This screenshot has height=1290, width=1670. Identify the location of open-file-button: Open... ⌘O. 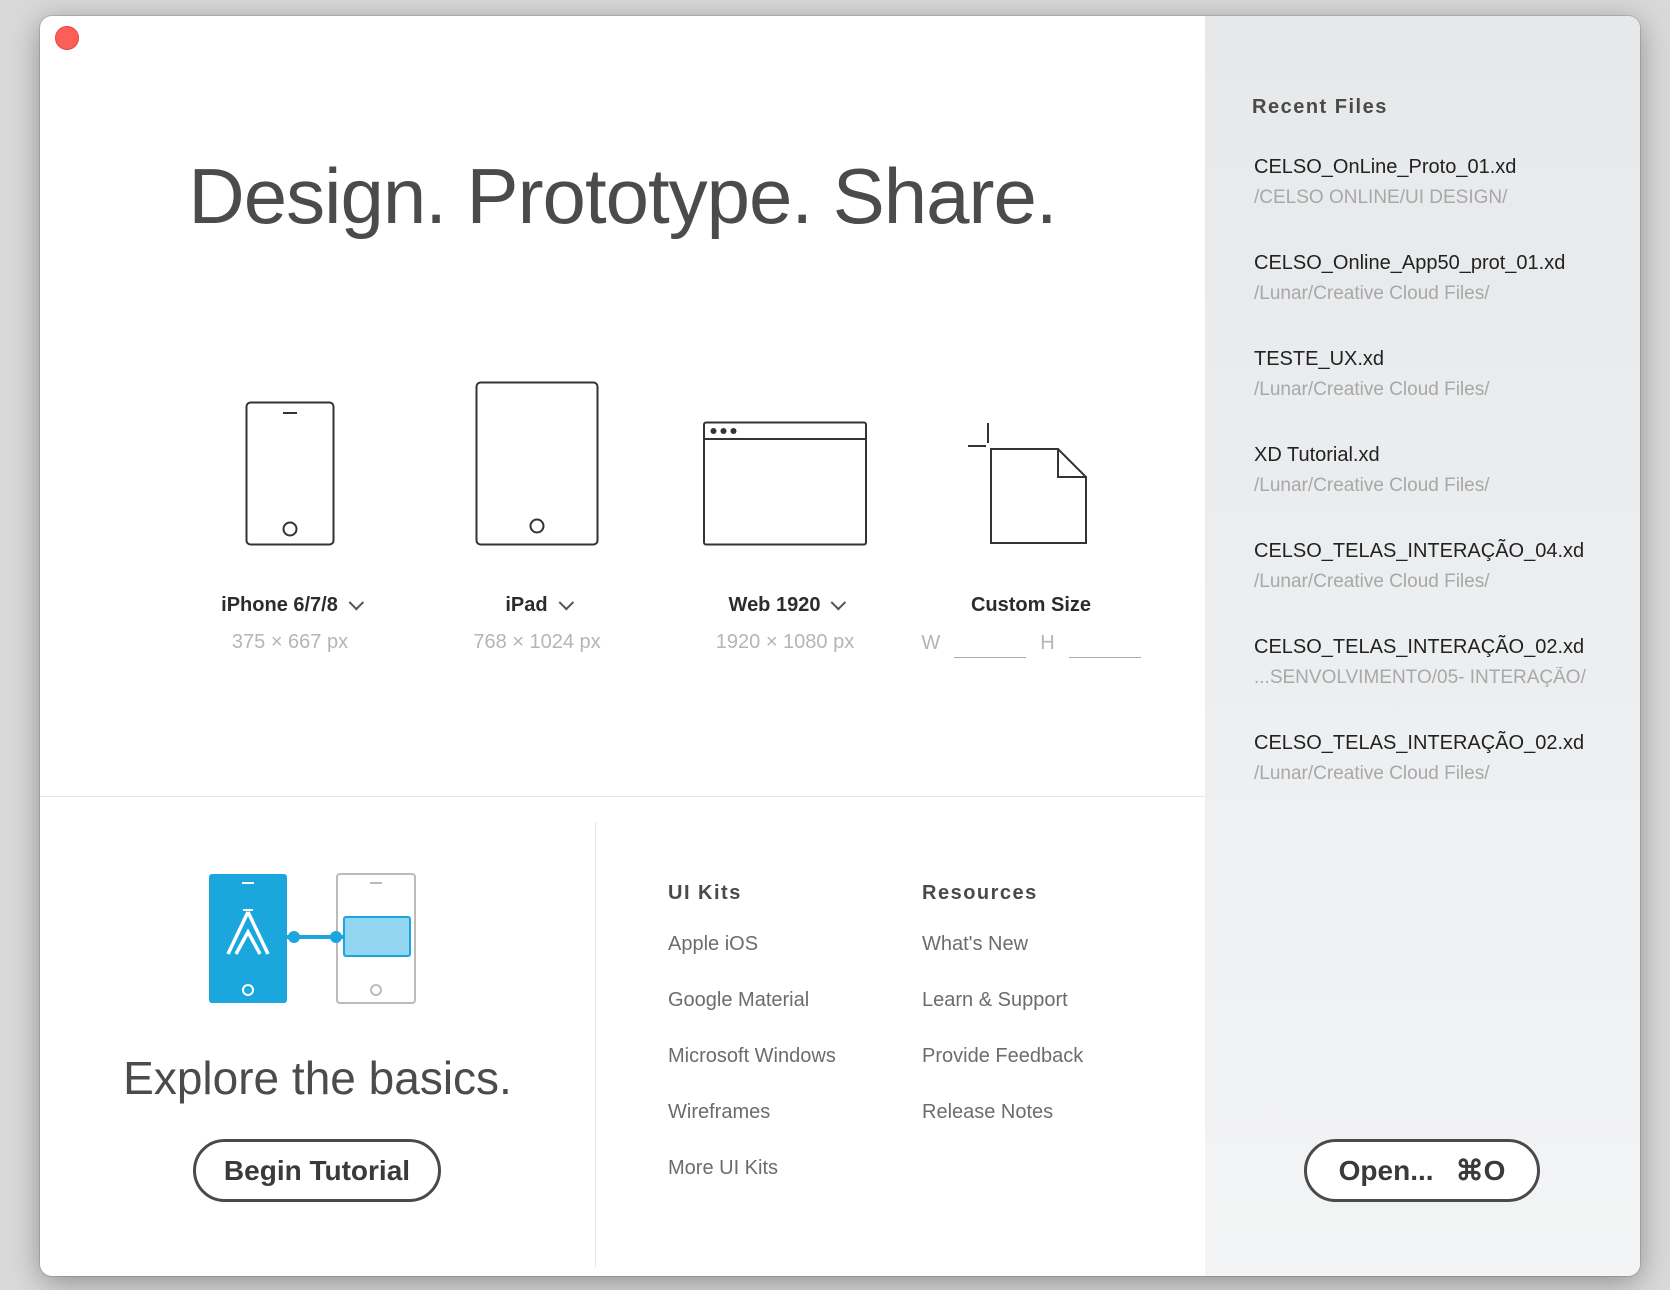
(1422, 1170).